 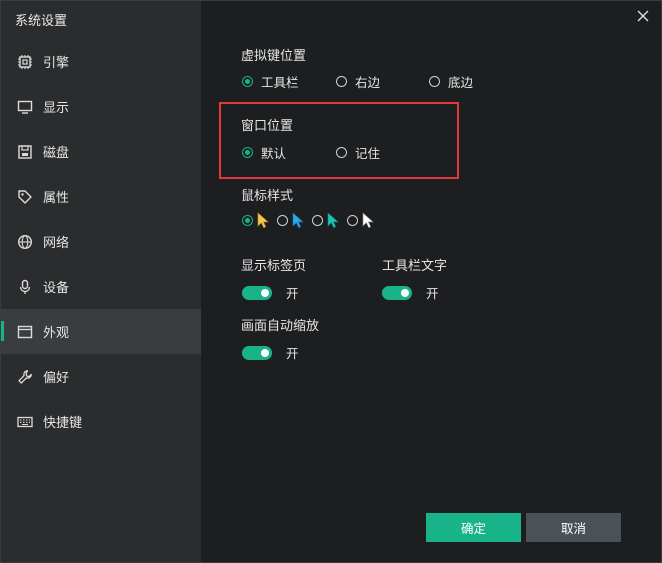 I want to click on sidebar-item-label: 网络, so click(x=56, y=243).